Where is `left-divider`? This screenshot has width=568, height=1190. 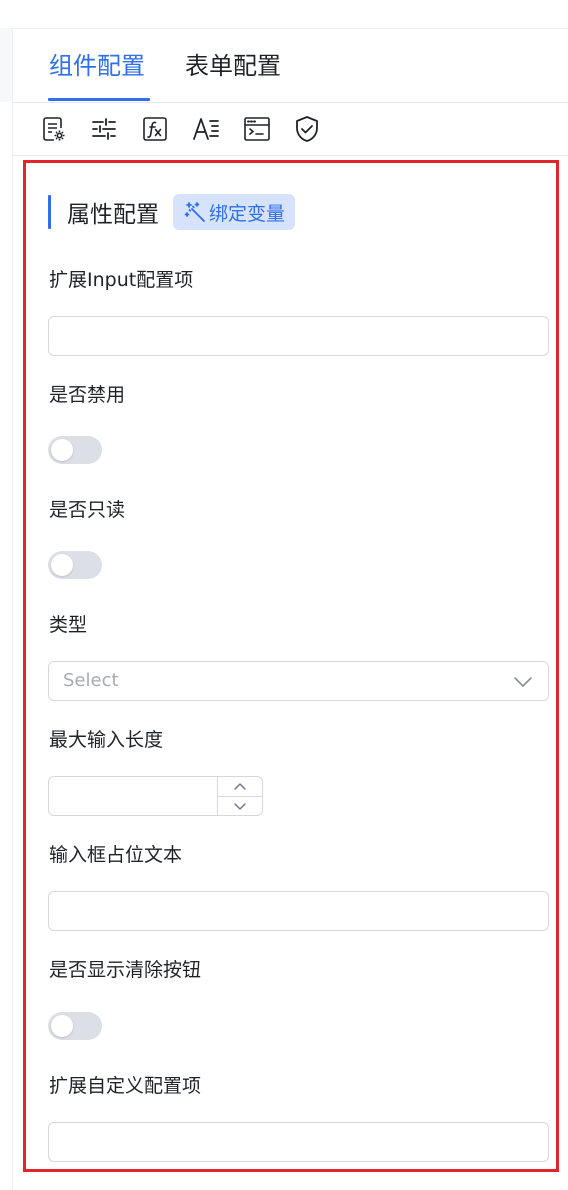 left-divider is located at coordinates (12, 609).